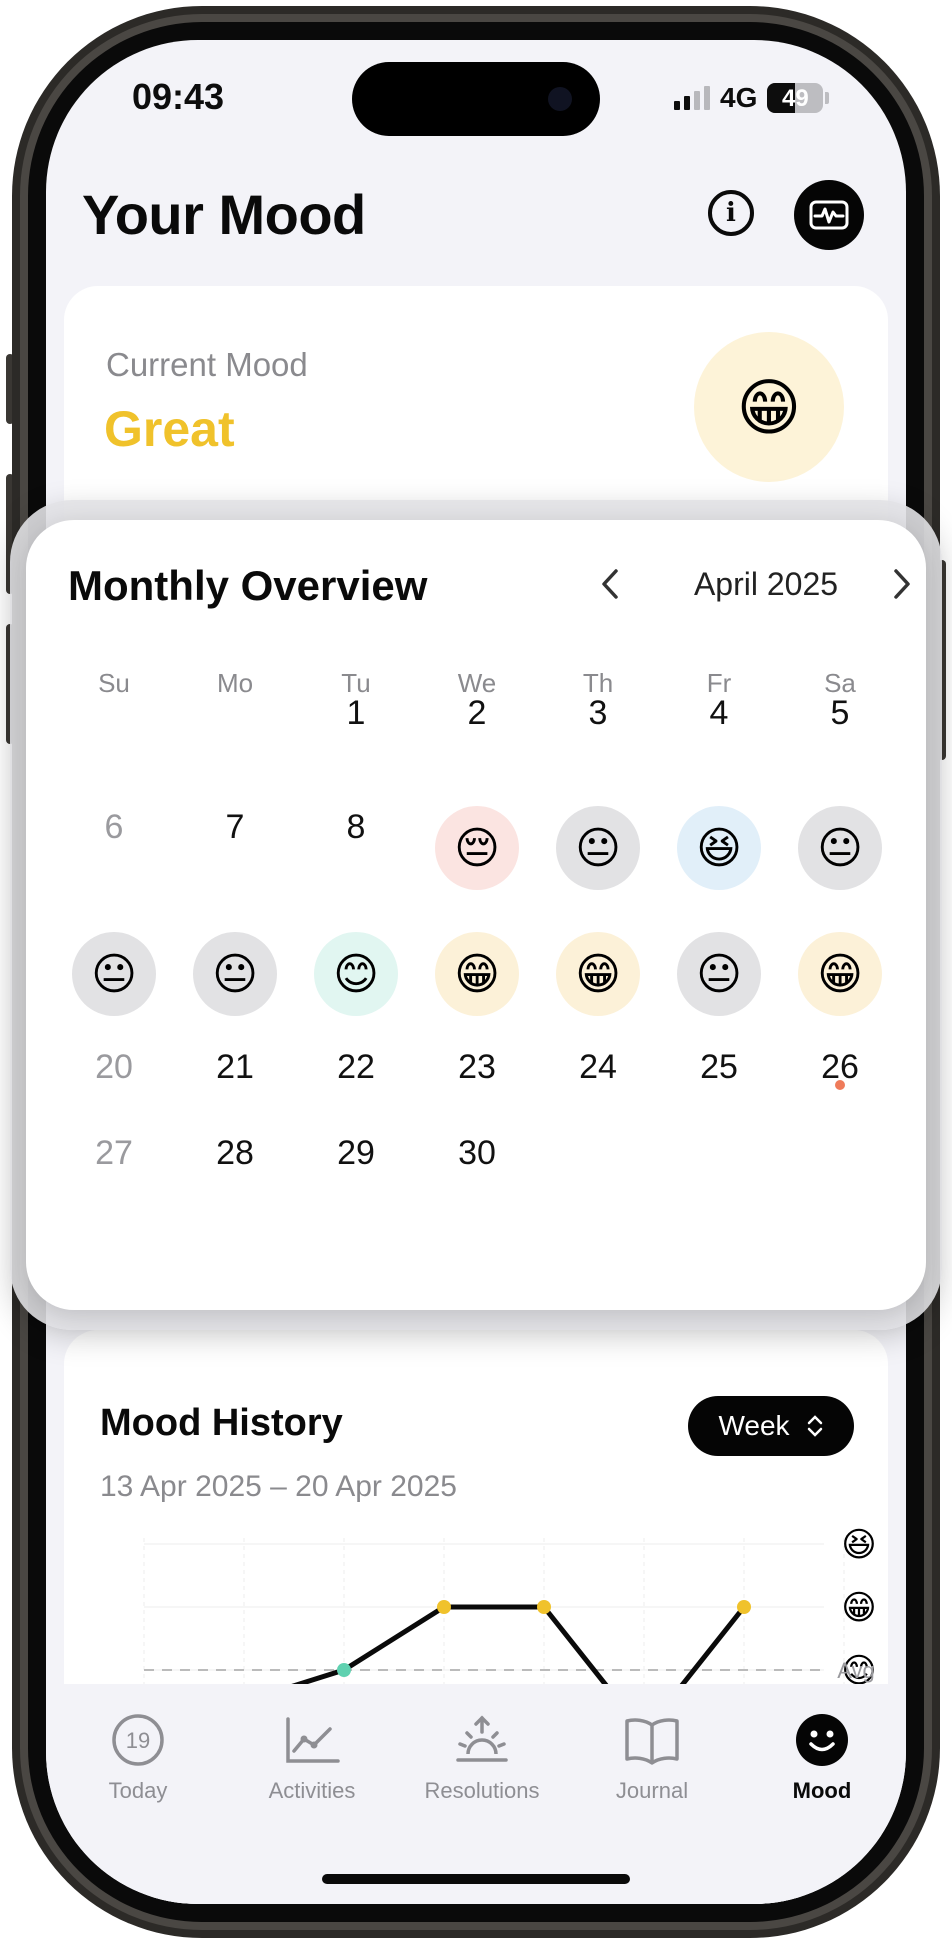 This screenshot has width=952, height=1944. I want to click on tab-journal: Journal, so click(652, 1758).